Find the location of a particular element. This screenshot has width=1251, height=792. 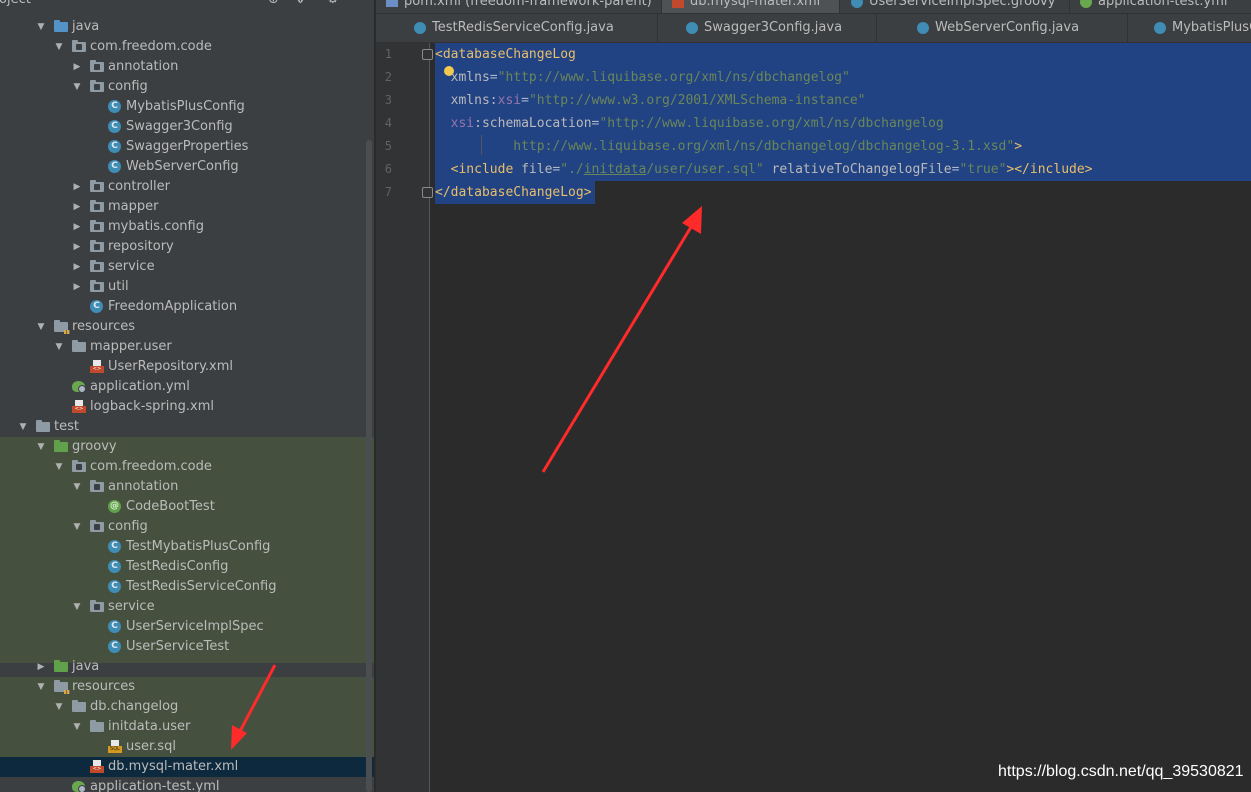

tree-item: ▼ mapper.user is located at coordinates (187, 347).